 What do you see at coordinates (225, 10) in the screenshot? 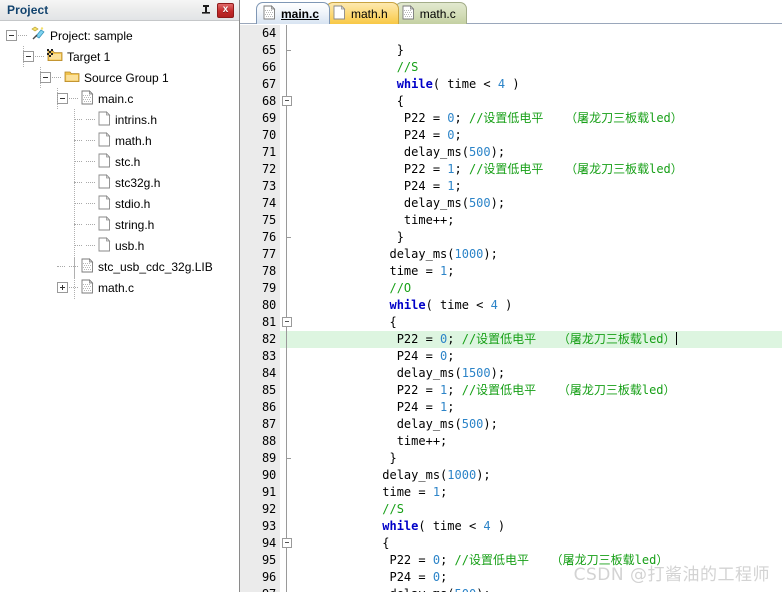
I see `close-icon: x` at bounding box center [225, 10].